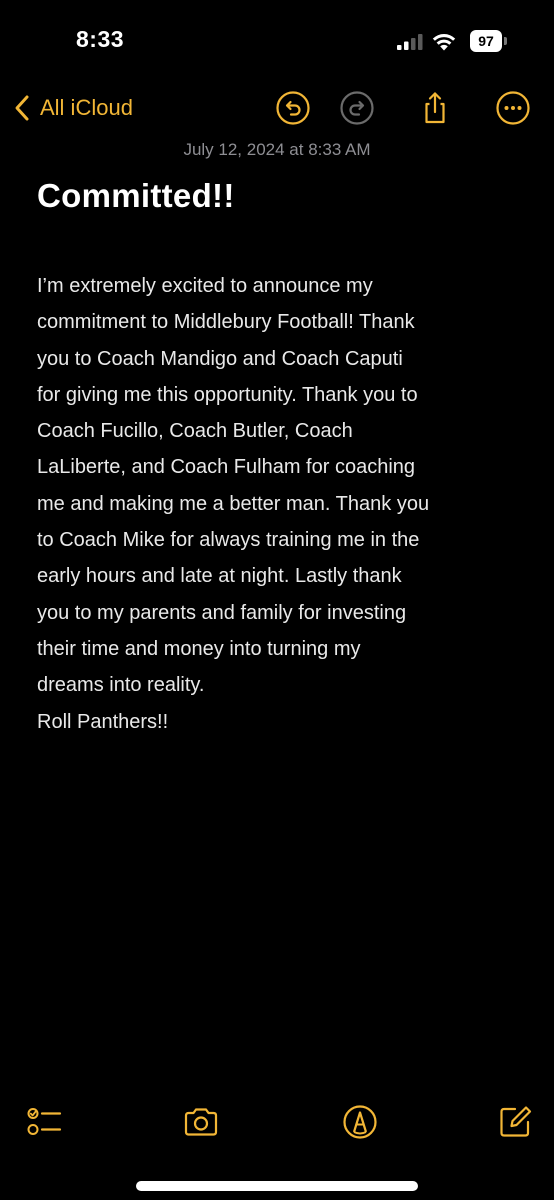  I want to click on note-line: me and making me a better man. Thank you, so click(233, 503).